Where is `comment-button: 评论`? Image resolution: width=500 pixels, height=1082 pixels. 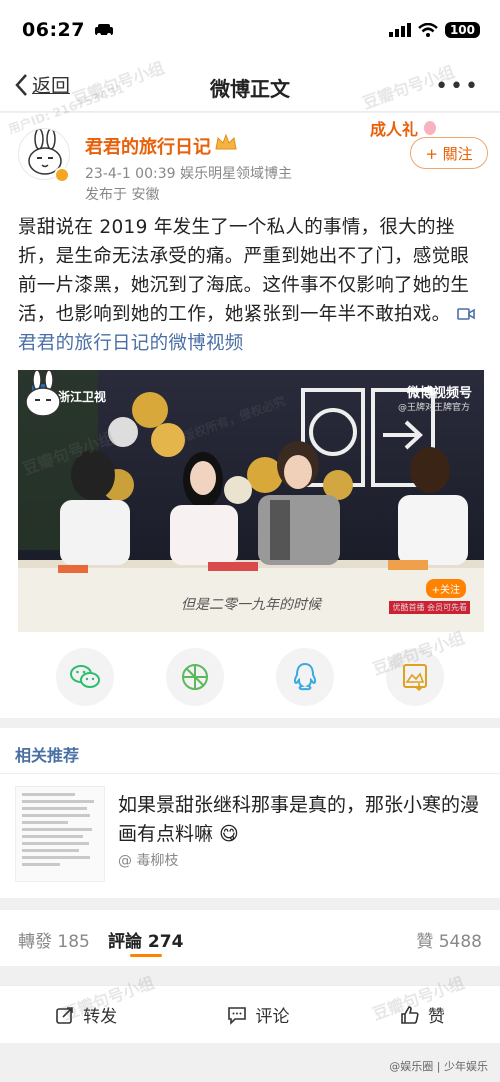 comment-button: 评论 is located at coordinates (258, 1014).